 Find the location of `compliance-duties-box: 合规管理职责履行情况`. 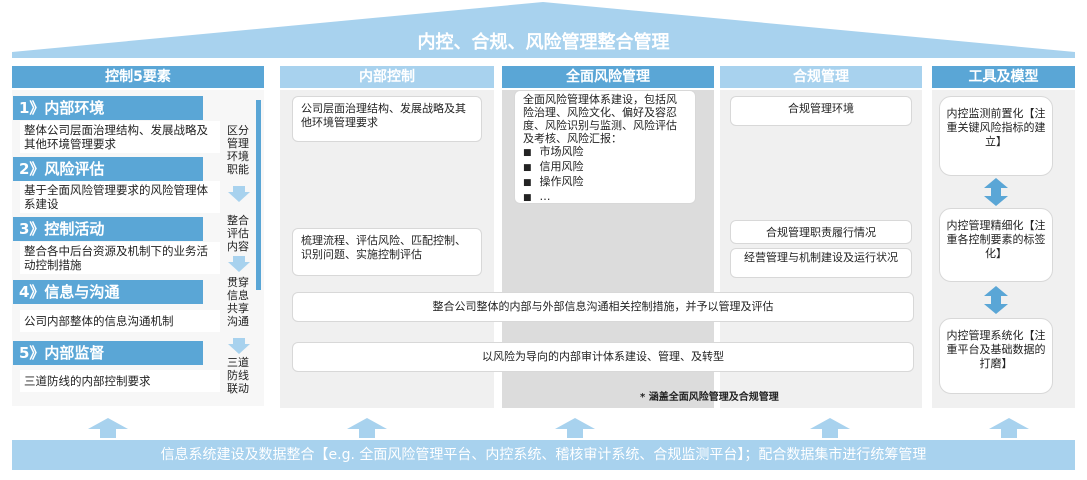

compliance-duties-box: 合规管理职责履行情况 is located at coordinates (821, 232).